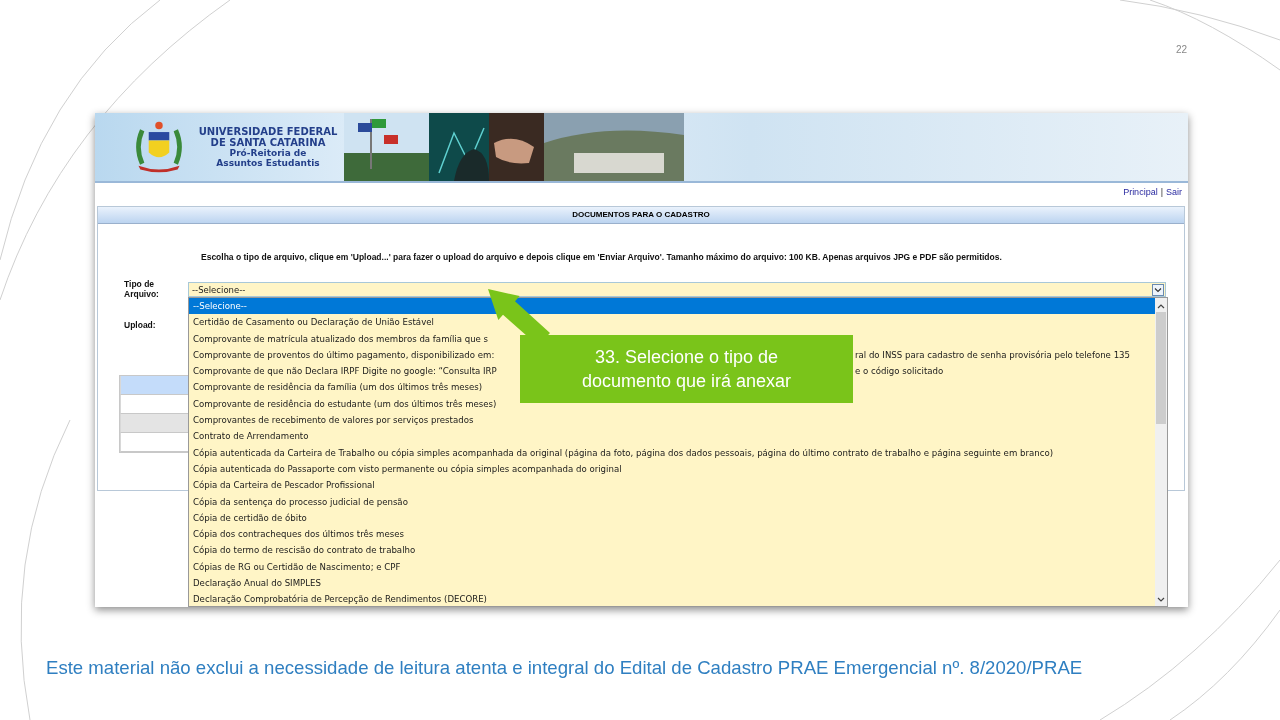 The width and height of the screenshot is (1280, 720). Describe the element at coordinates (677, 289) in the screenshot. I see `file-type-select: --Selecione--` at that location.